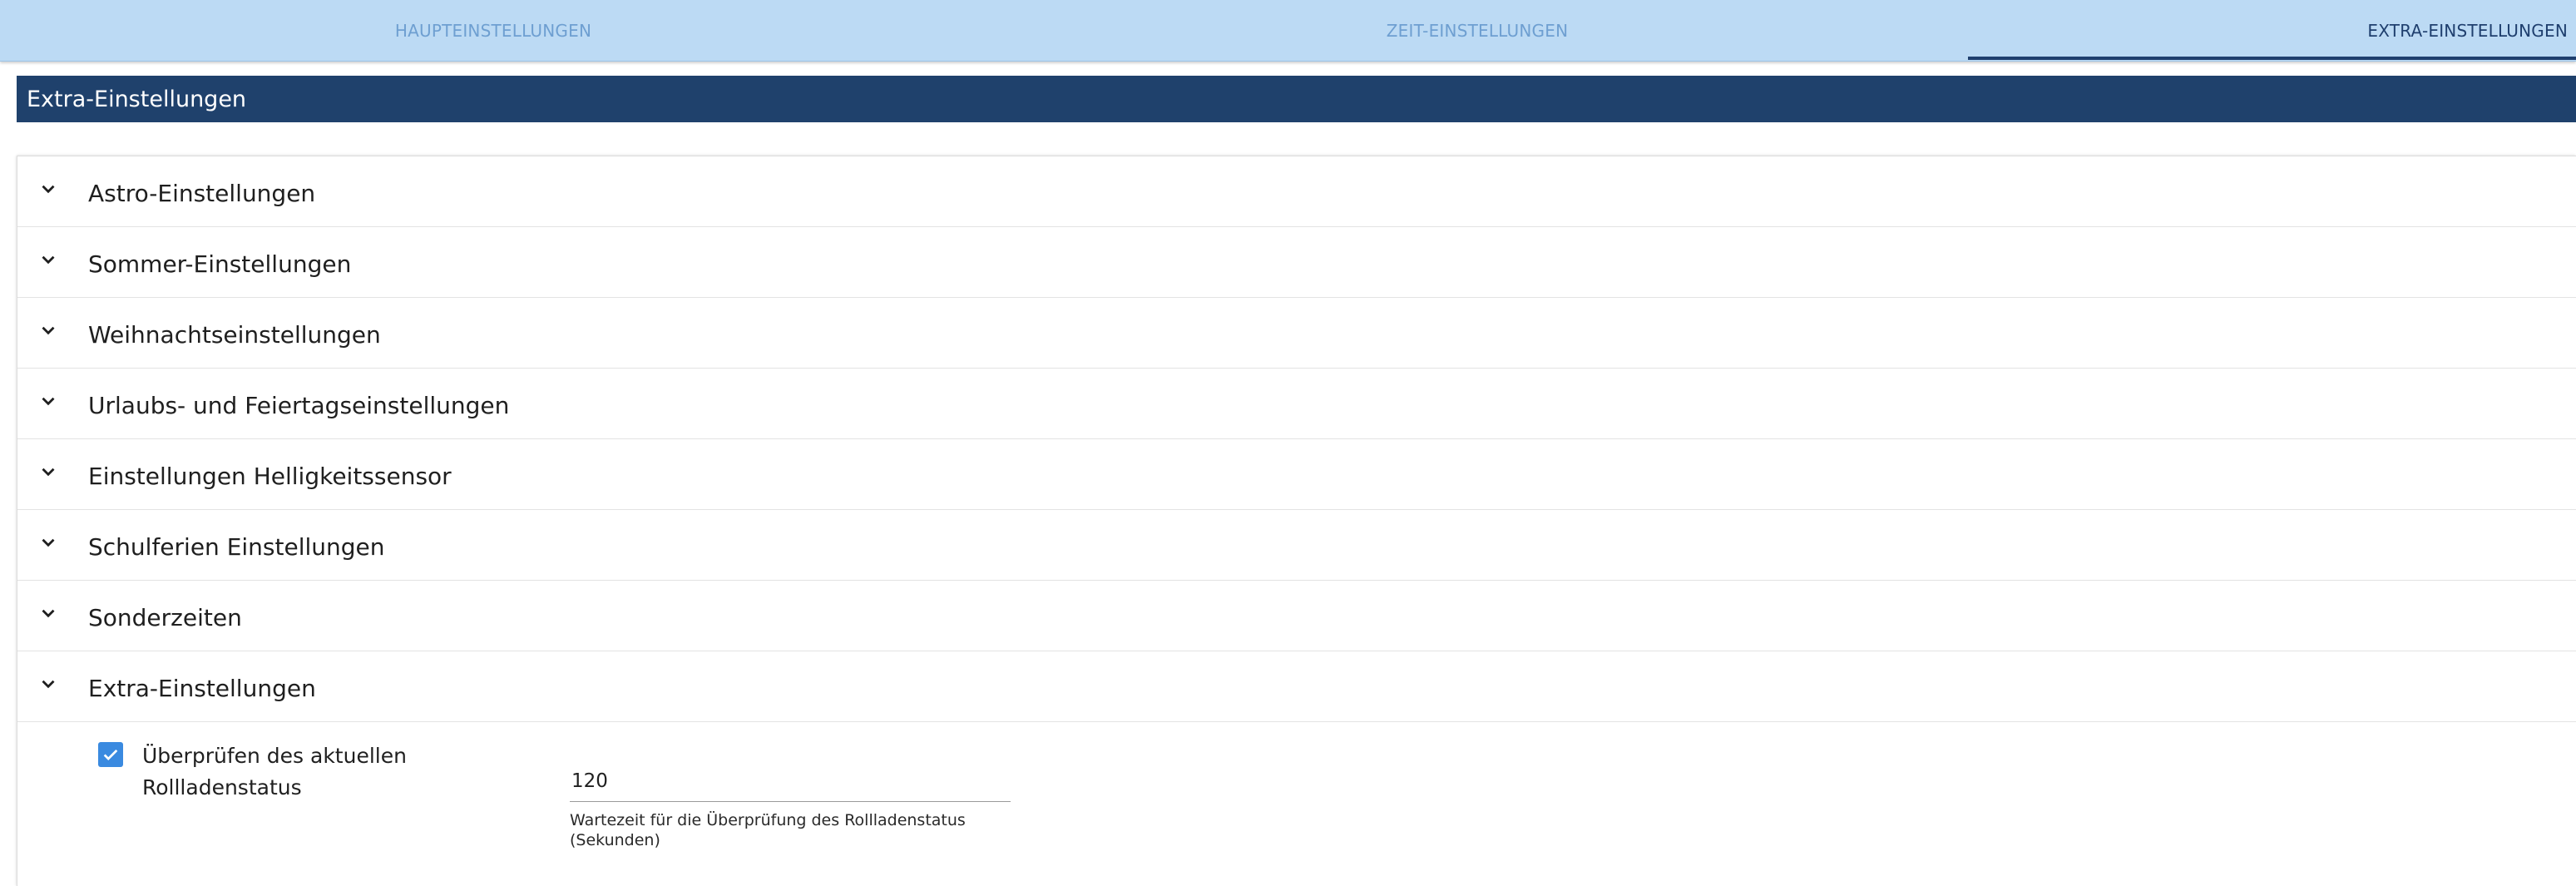 This screenshot has width=2576, height=886. I want to click on accordion-item-weihnachten: Weihnachtseinstellungen, so click(1296, 333).